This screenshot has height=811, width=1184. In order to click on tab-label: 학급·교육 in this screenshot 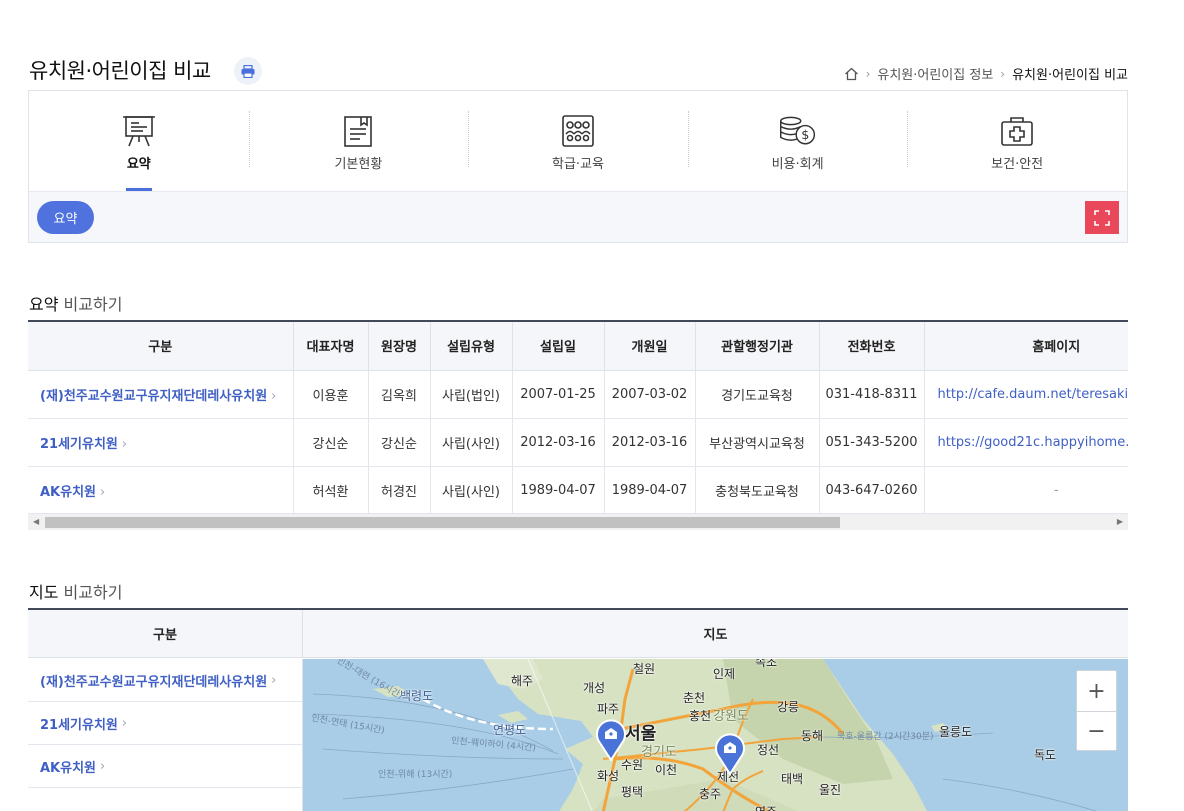, I will do `click(577, 164)`.